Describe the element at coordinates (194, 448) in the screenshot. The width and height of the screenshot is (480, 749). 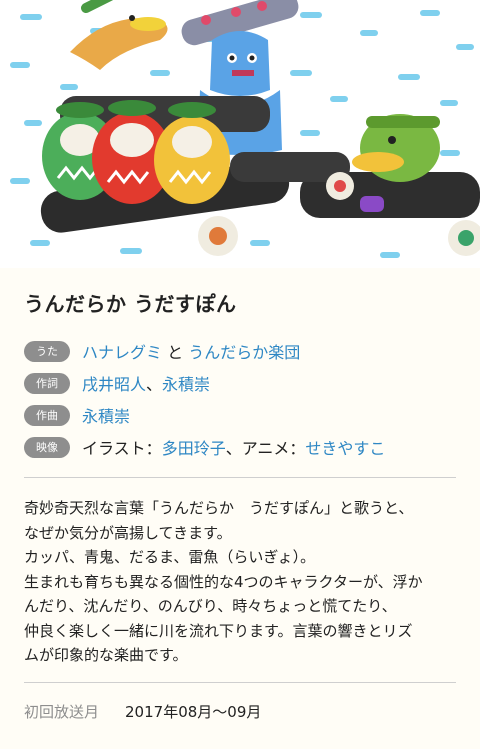
I see `illustrator-link-tada: 多田玲子` at that location.